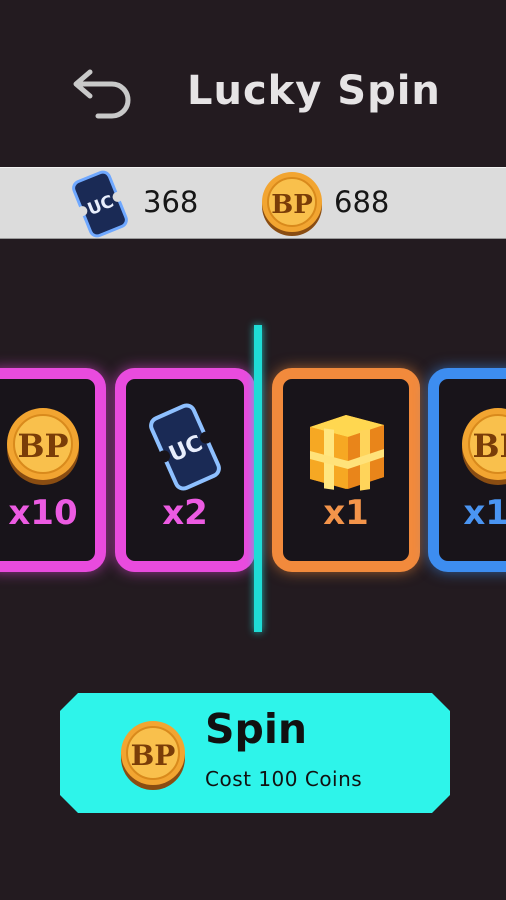  What do you see at coordinates (347, 453) in the screenshot?
I see `treasure-chest-icon` at bounding box center [347, 453].